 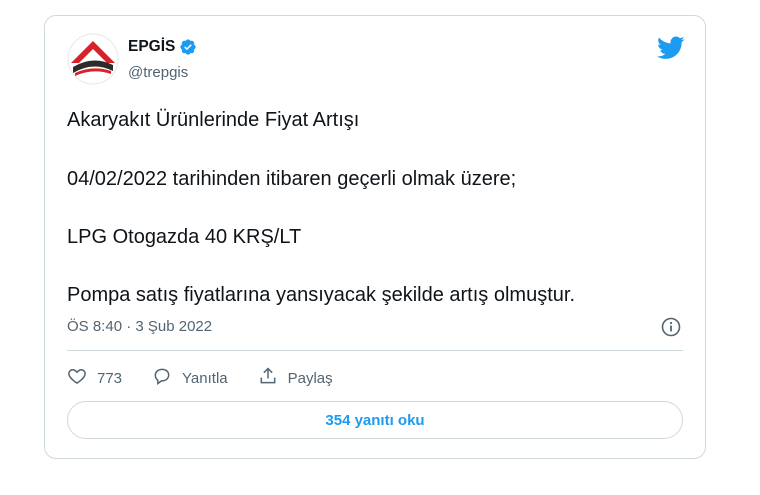 What do you see at coordinates (139, 326) in the screenshot?
I see `tweet-timestamp: ÖS 8:40 · 3 Şub 2022` at bounding box center [139, 326].